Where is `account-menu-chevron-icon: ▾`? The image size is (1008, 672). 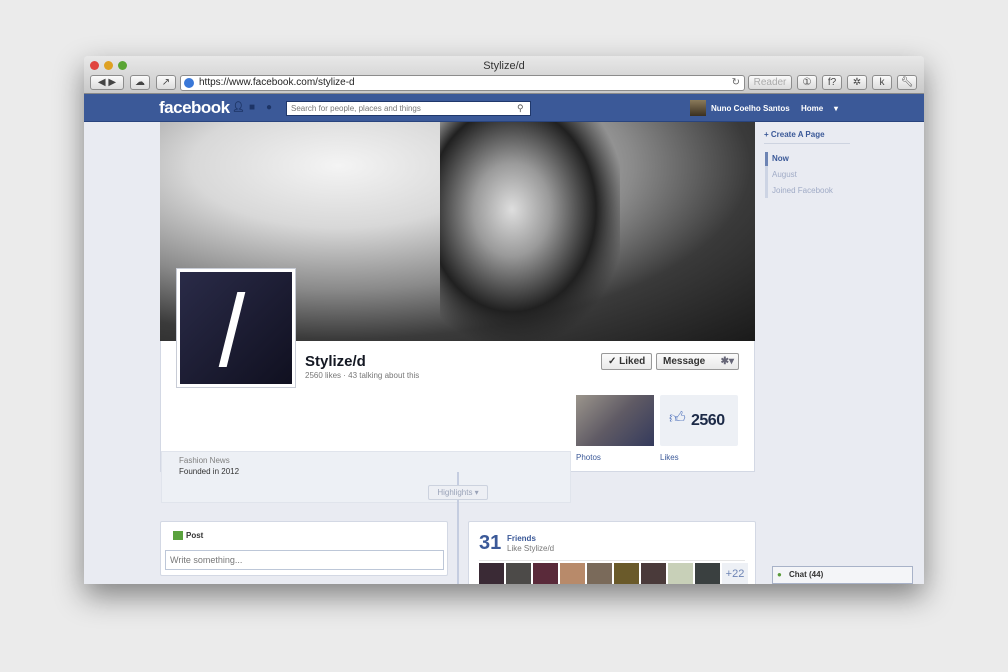 account-menu-chevron-icon: ▾ is located at coordinates (836, 108).